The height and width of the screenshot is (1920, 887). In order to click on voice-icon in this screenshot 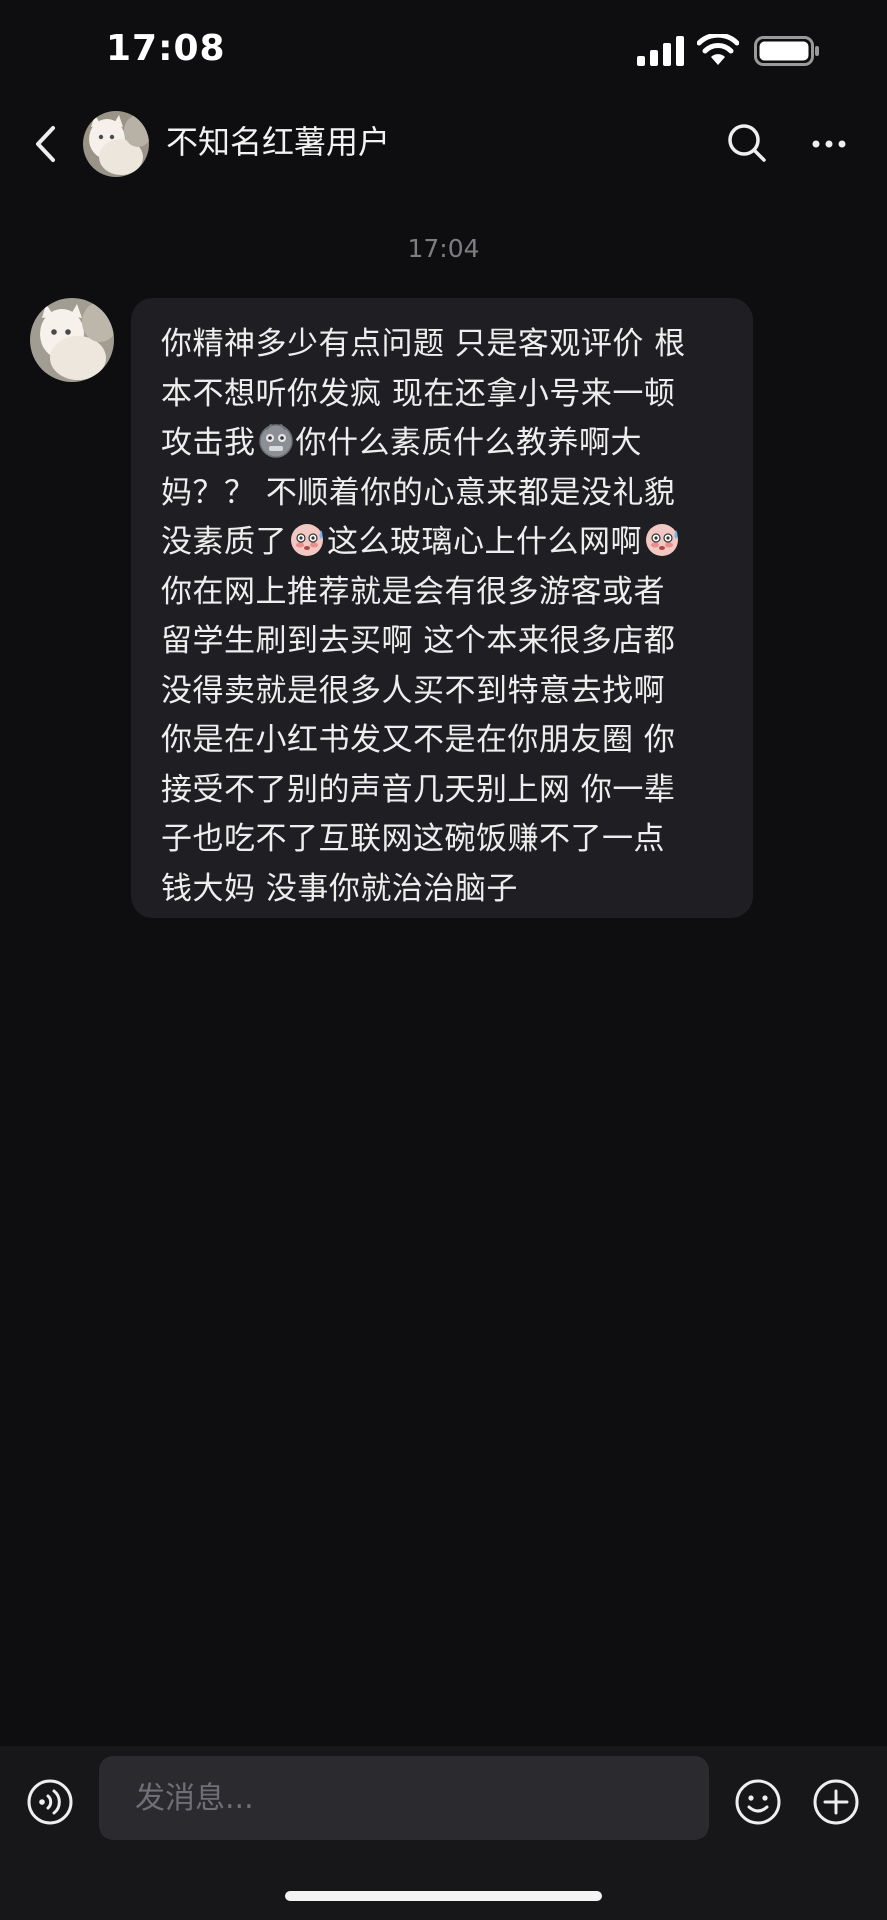, I will do `click(50, 1802)`.